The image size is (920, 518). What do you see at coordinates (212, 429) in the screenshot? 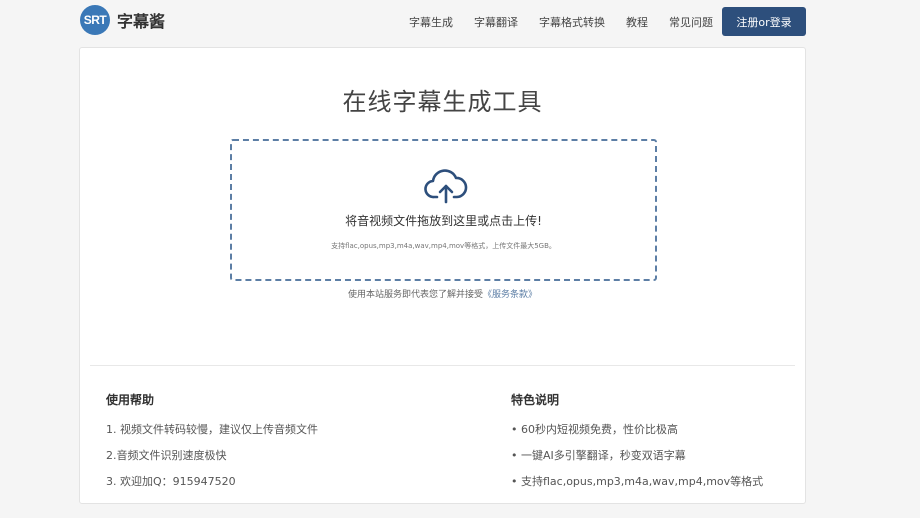
I see `help-item: 1. 视频文件转码较慢，建议仅上传音频文件` at bounding box center [212, 429].